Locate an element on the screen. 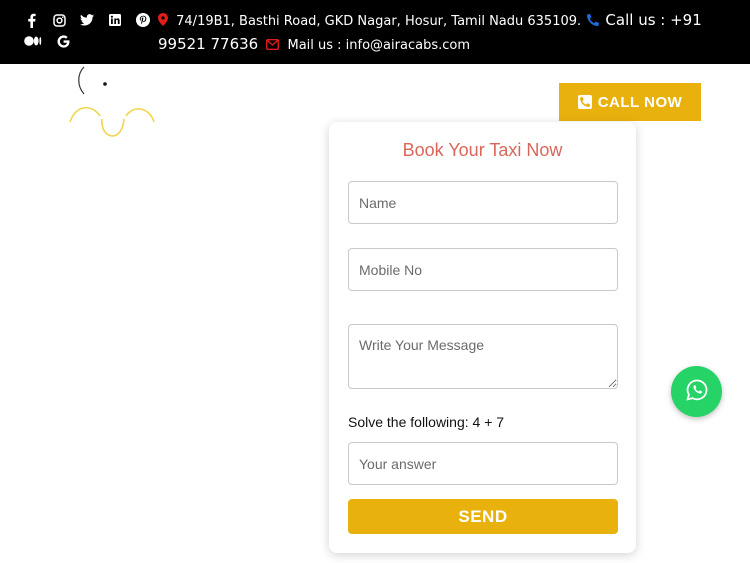  form-title: Book Your Taxi Now is located at coordinates (482, 150).